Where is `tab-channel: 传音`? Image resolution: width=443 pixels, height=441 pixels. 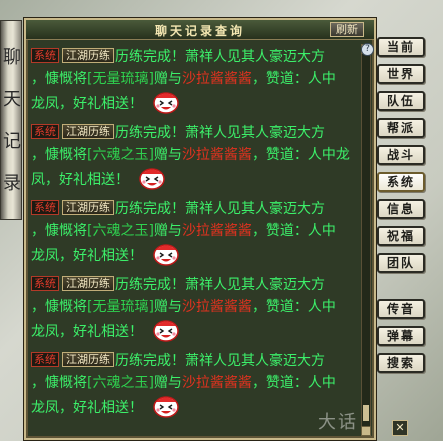 tab-channel: 传音 is located at coordinates (401, 309).